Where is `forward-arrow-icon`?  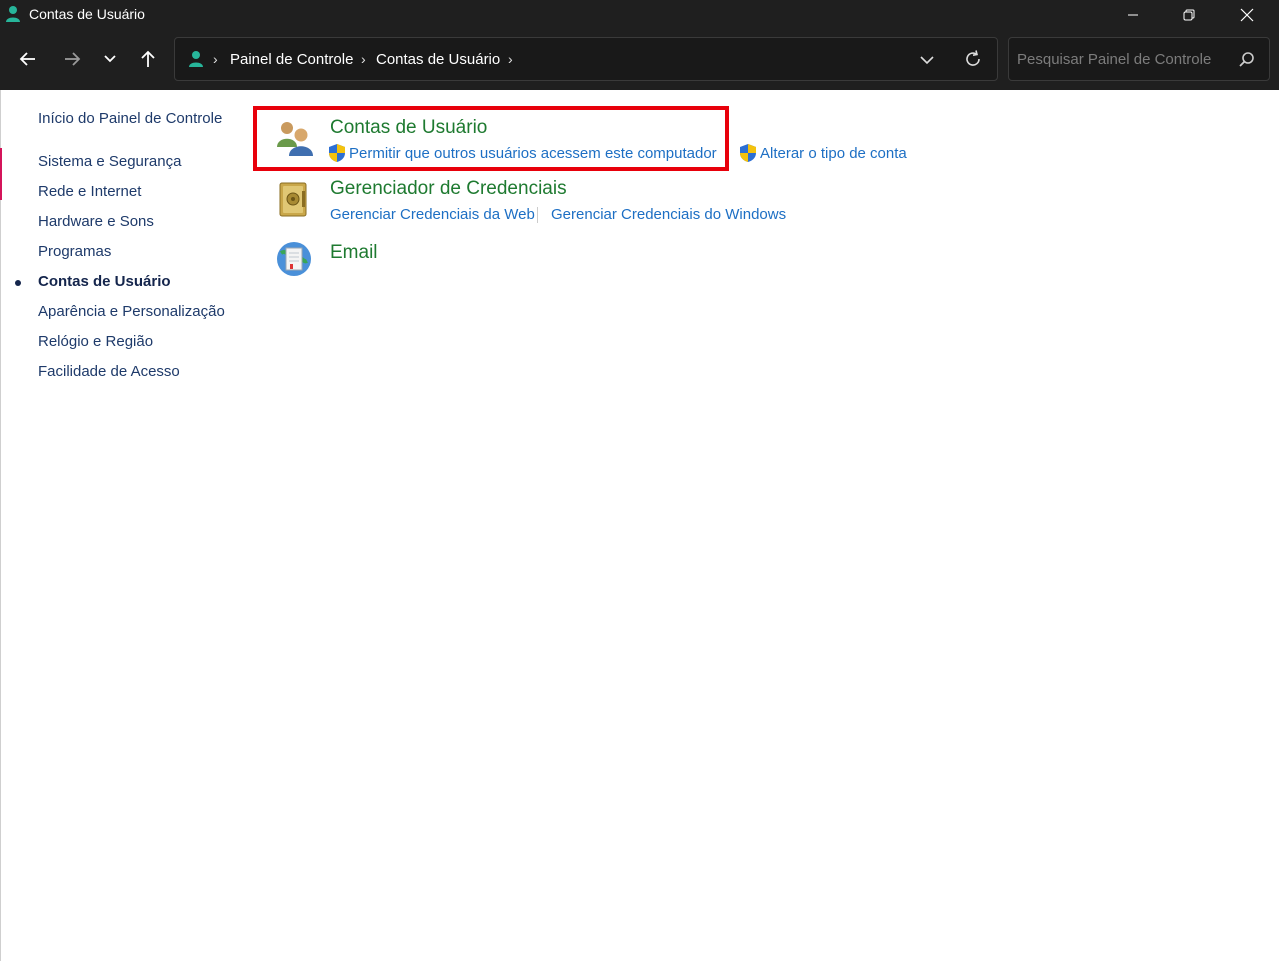 forward-arrow-icon is located at coordinates (73, 59).